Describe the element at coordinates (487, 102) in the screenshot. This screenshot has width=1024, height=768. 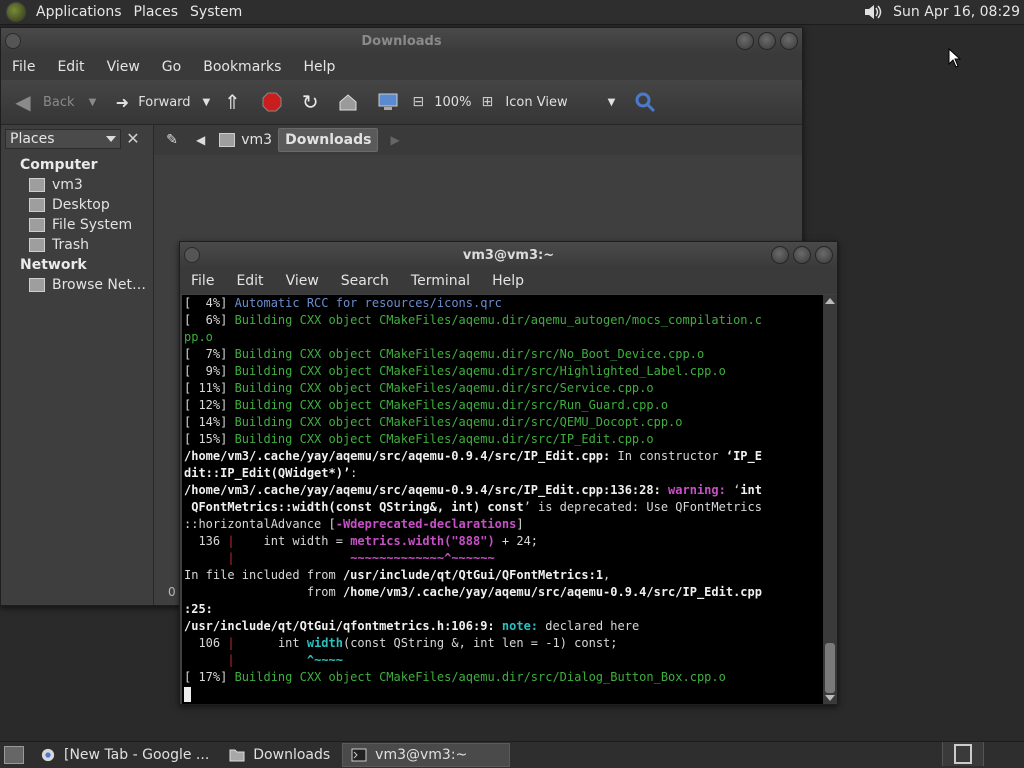
I see `zoom-in-icon: ⊞` at that location.